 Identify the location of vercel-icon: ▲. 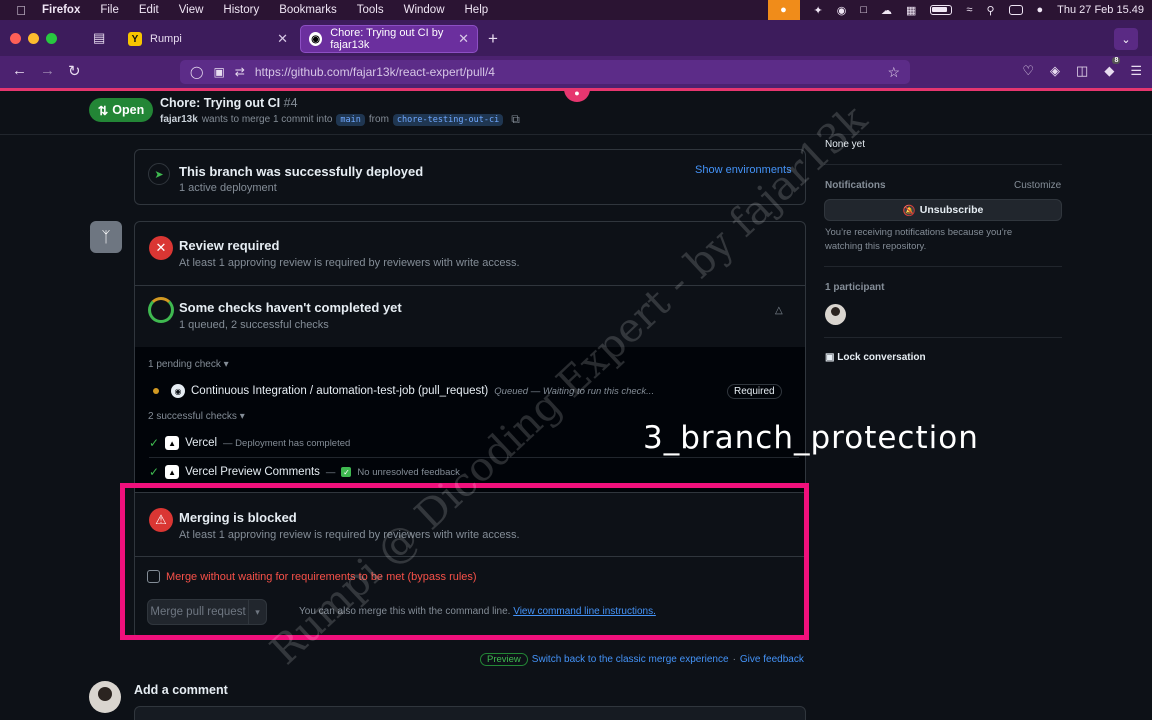
(172, 472).